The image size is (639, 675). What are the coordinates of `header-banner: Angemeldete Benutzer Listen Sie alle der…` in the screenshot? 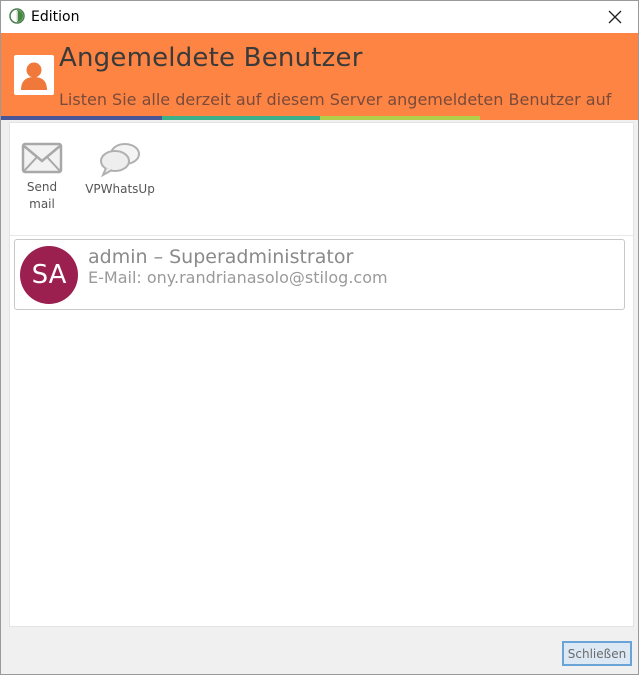 It's located at (319, 74).